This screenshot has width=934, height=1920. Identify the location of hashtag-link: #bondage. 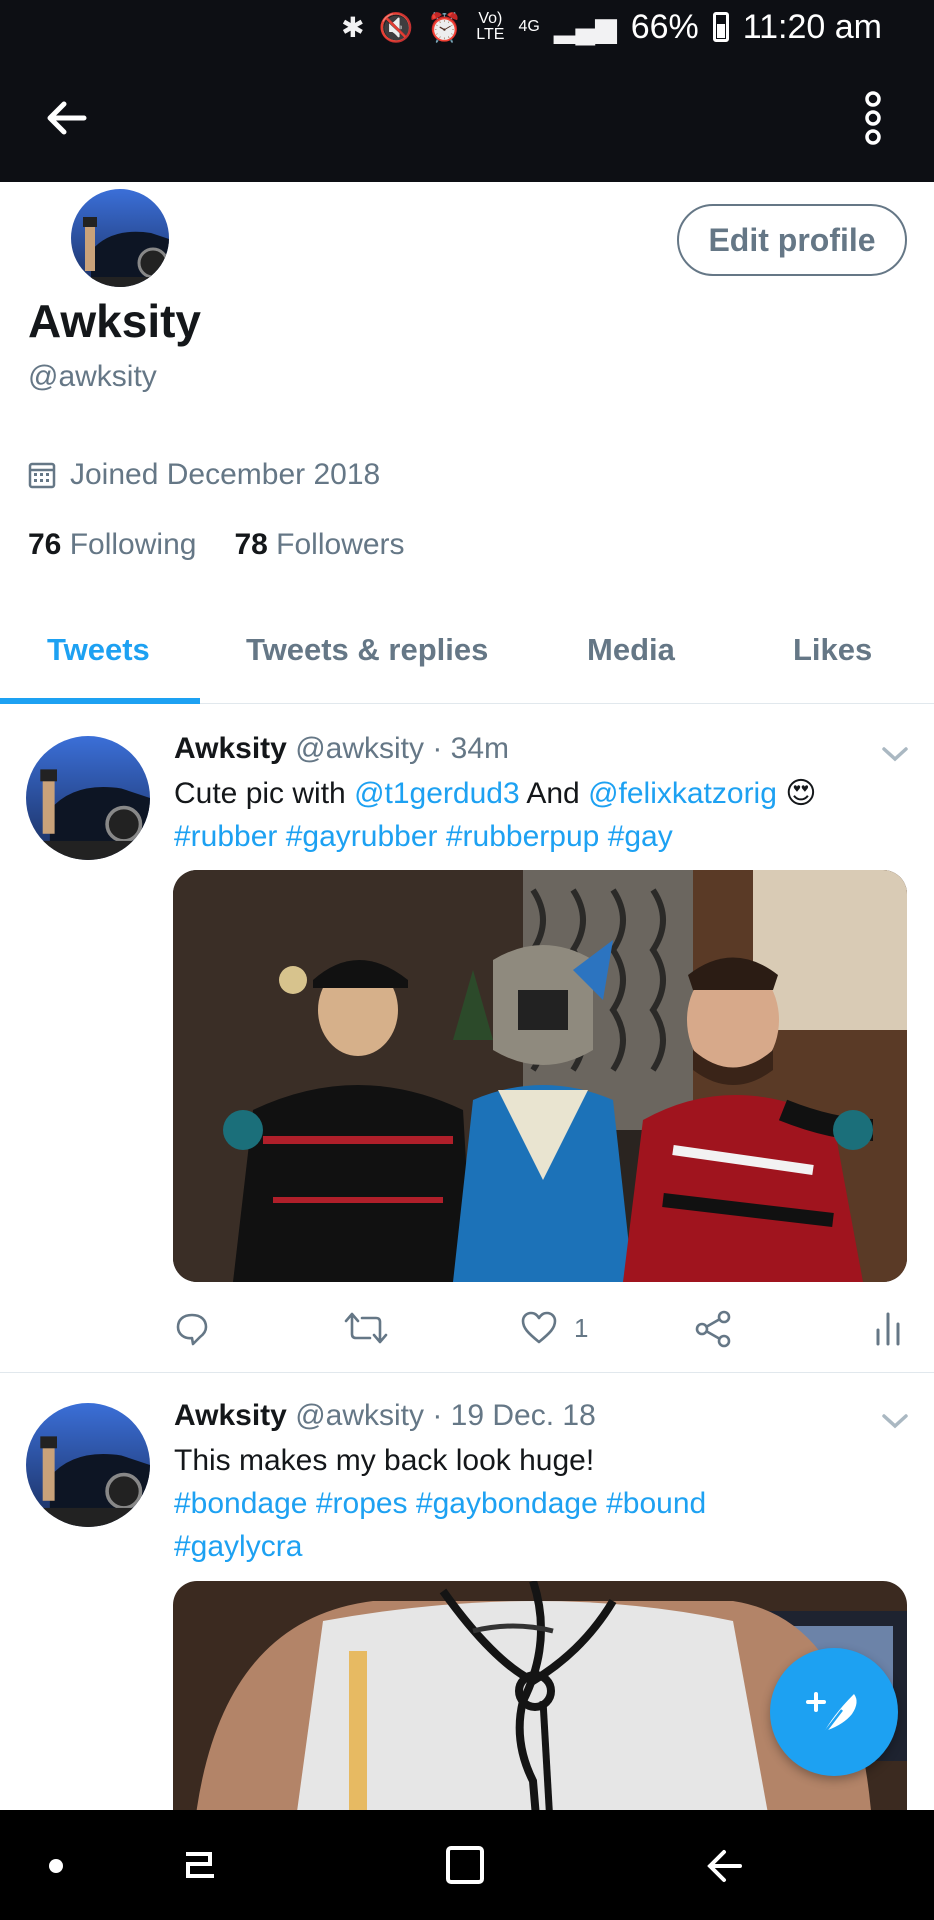
(240, 1503).